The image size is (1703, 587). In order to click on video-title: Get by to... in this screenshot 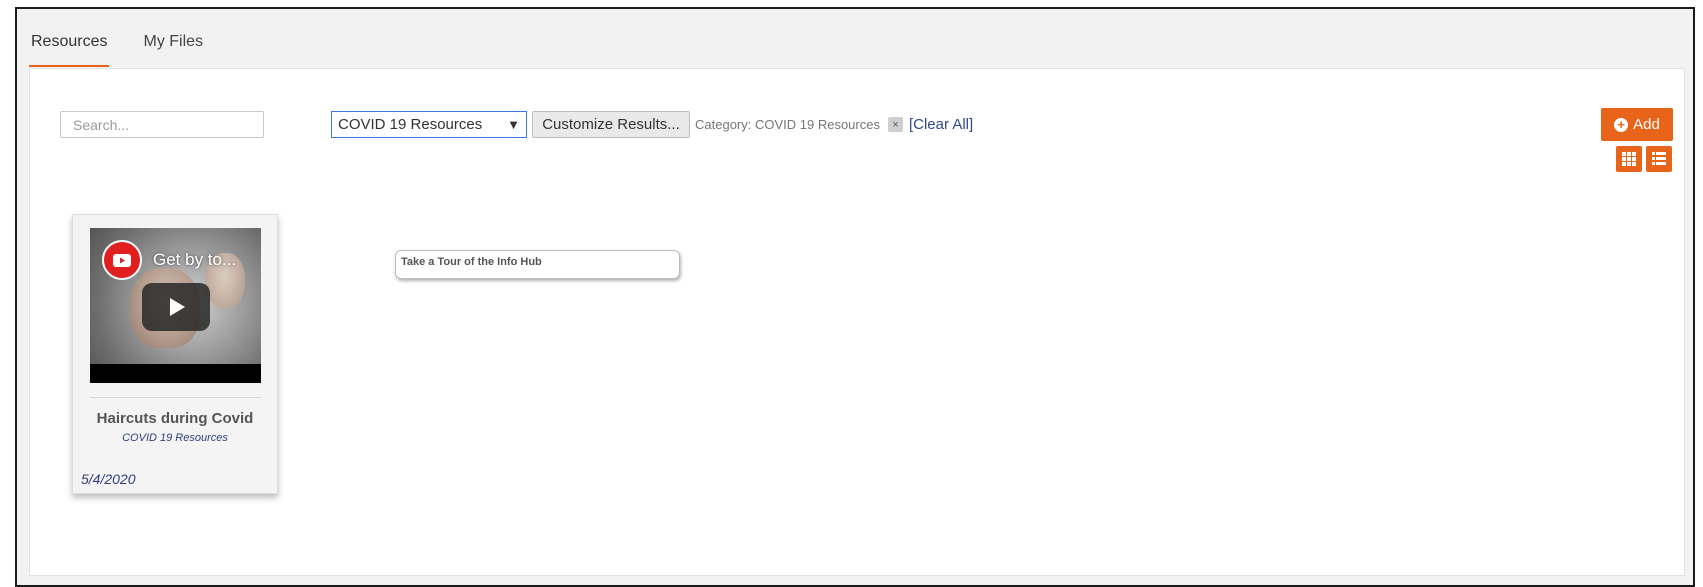, I will do `click(195, 259)`.